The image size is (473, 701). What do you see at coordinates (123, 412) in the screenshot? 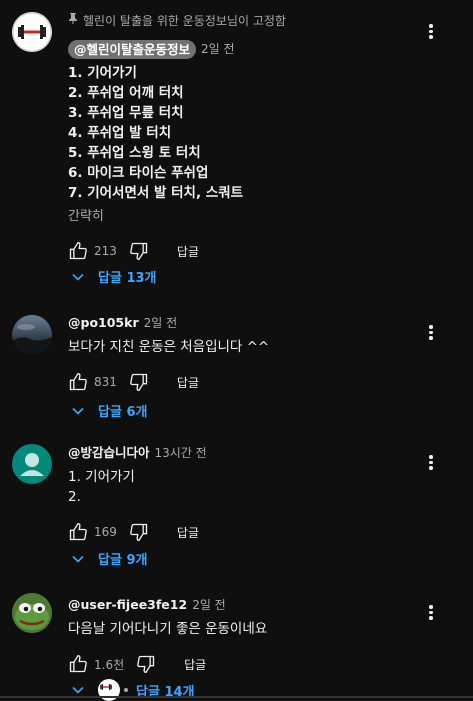
I see `replies-count: 답글 6개` at bounding box center [123, 412].